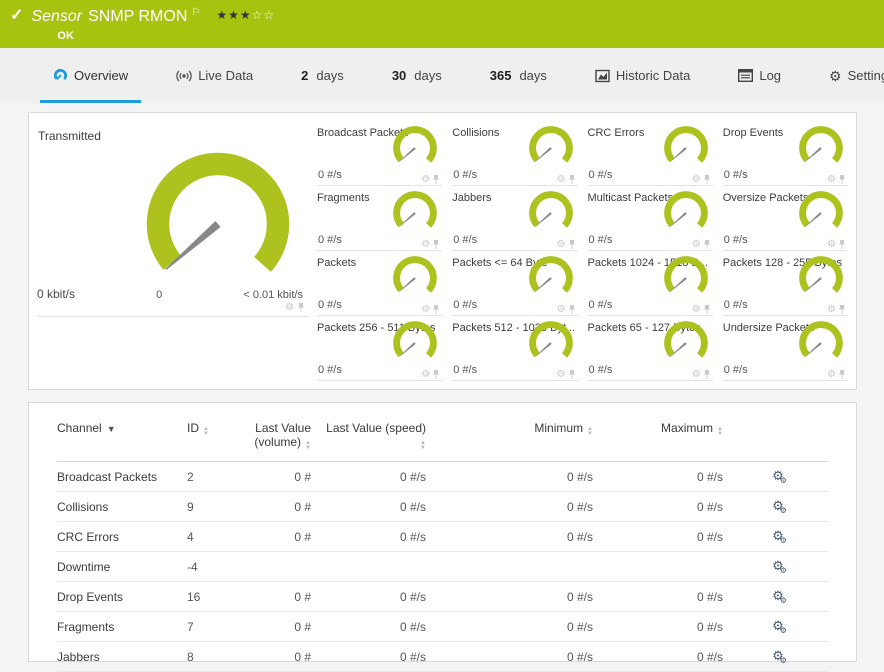 The height and width of the screenshot is (672, 884). I want to click on column-header-channel: Channel ▼, so click(122, 433).